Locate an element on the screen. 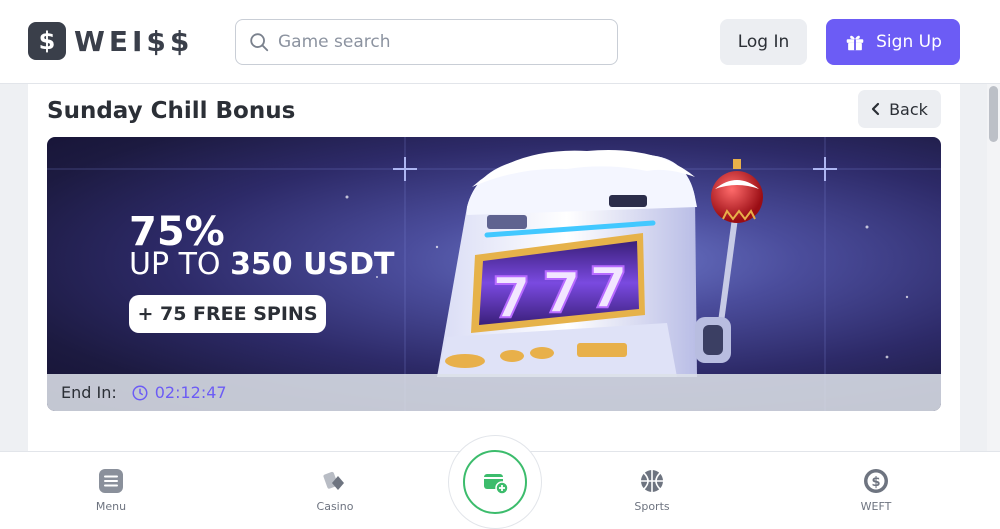  game-search is located at coordinates (426, 42).